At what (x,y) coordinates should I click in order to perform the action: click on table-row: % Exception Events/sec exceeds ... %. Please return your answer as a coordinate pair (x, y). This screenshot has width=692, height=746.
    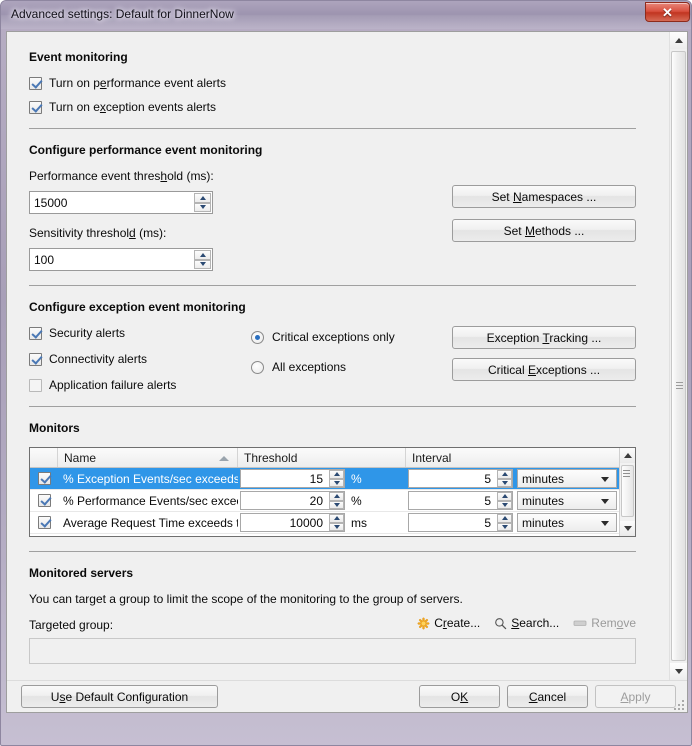
    Looking at the image, I should click on (332, 479).